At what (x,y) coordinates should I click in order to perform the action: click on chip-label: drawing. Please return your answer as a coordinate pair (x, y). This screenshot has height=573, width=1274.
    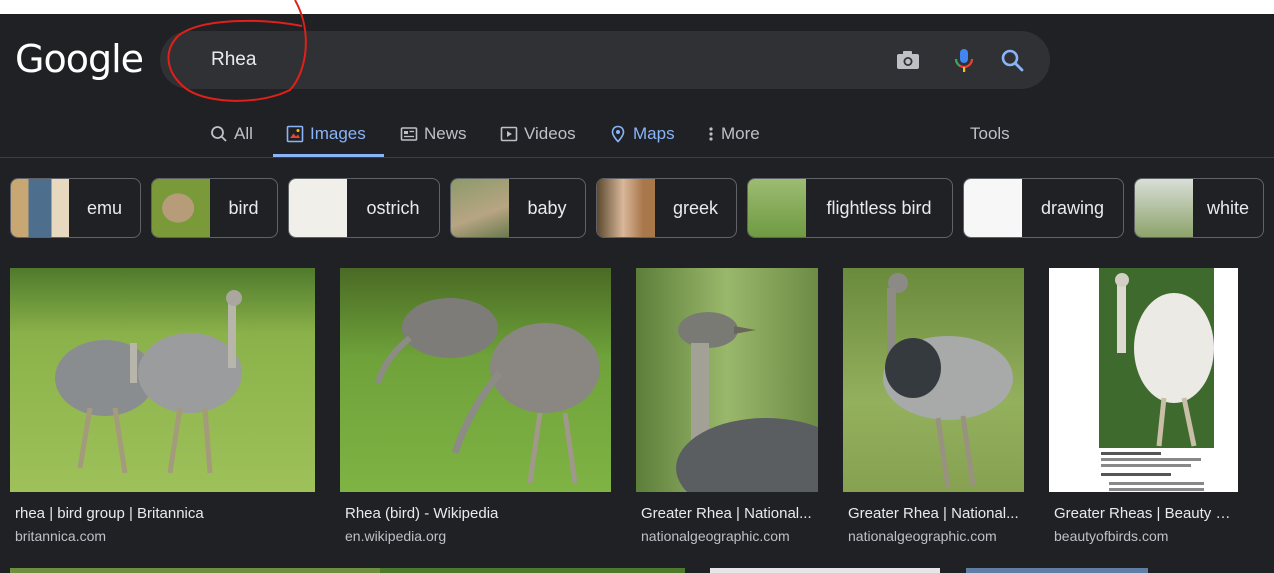
    Looking at the image, I should click on (1072, 207).